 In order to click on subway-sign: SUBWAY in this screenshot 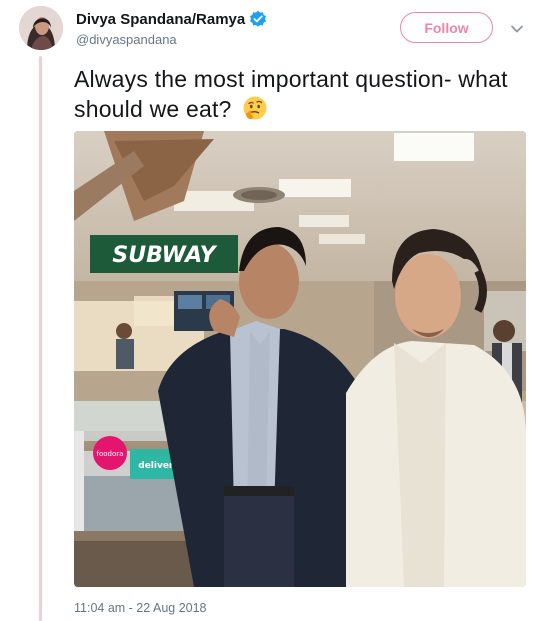, I will do `click(164, 255)`.